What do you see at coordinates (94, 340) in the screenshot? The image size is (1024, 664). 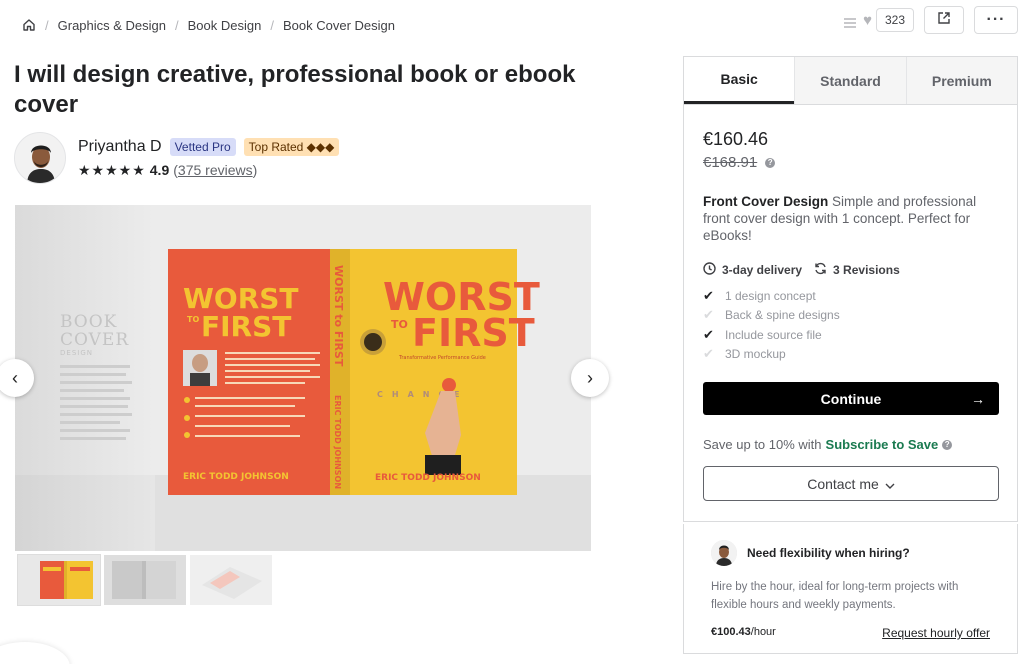 I see `side-text-cover: COVER` at bounding box center [94, 340].